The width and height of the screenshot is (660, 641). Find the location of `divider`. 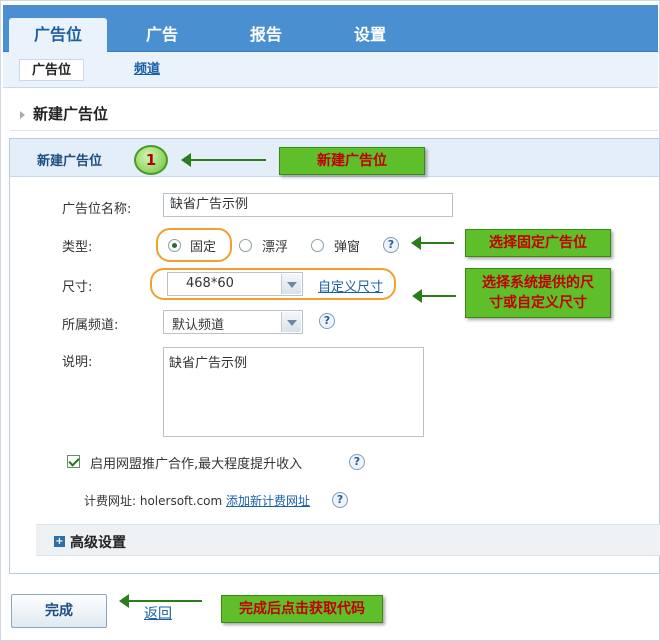

divider is located at coordinates (335, 130).